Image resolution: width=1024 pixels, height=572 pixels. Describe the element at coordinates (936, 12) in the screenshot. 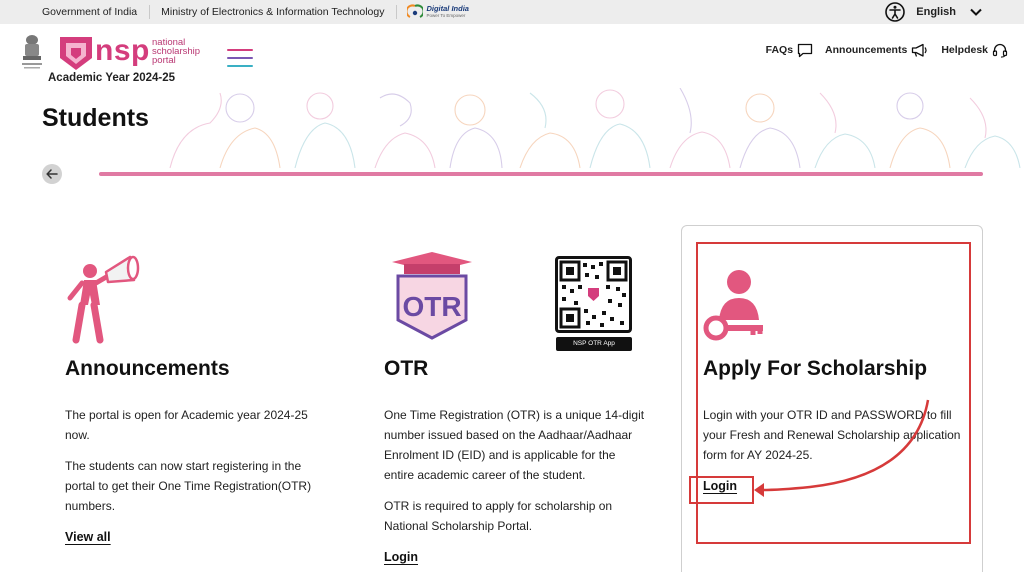

I see `language-select: English` at that location.